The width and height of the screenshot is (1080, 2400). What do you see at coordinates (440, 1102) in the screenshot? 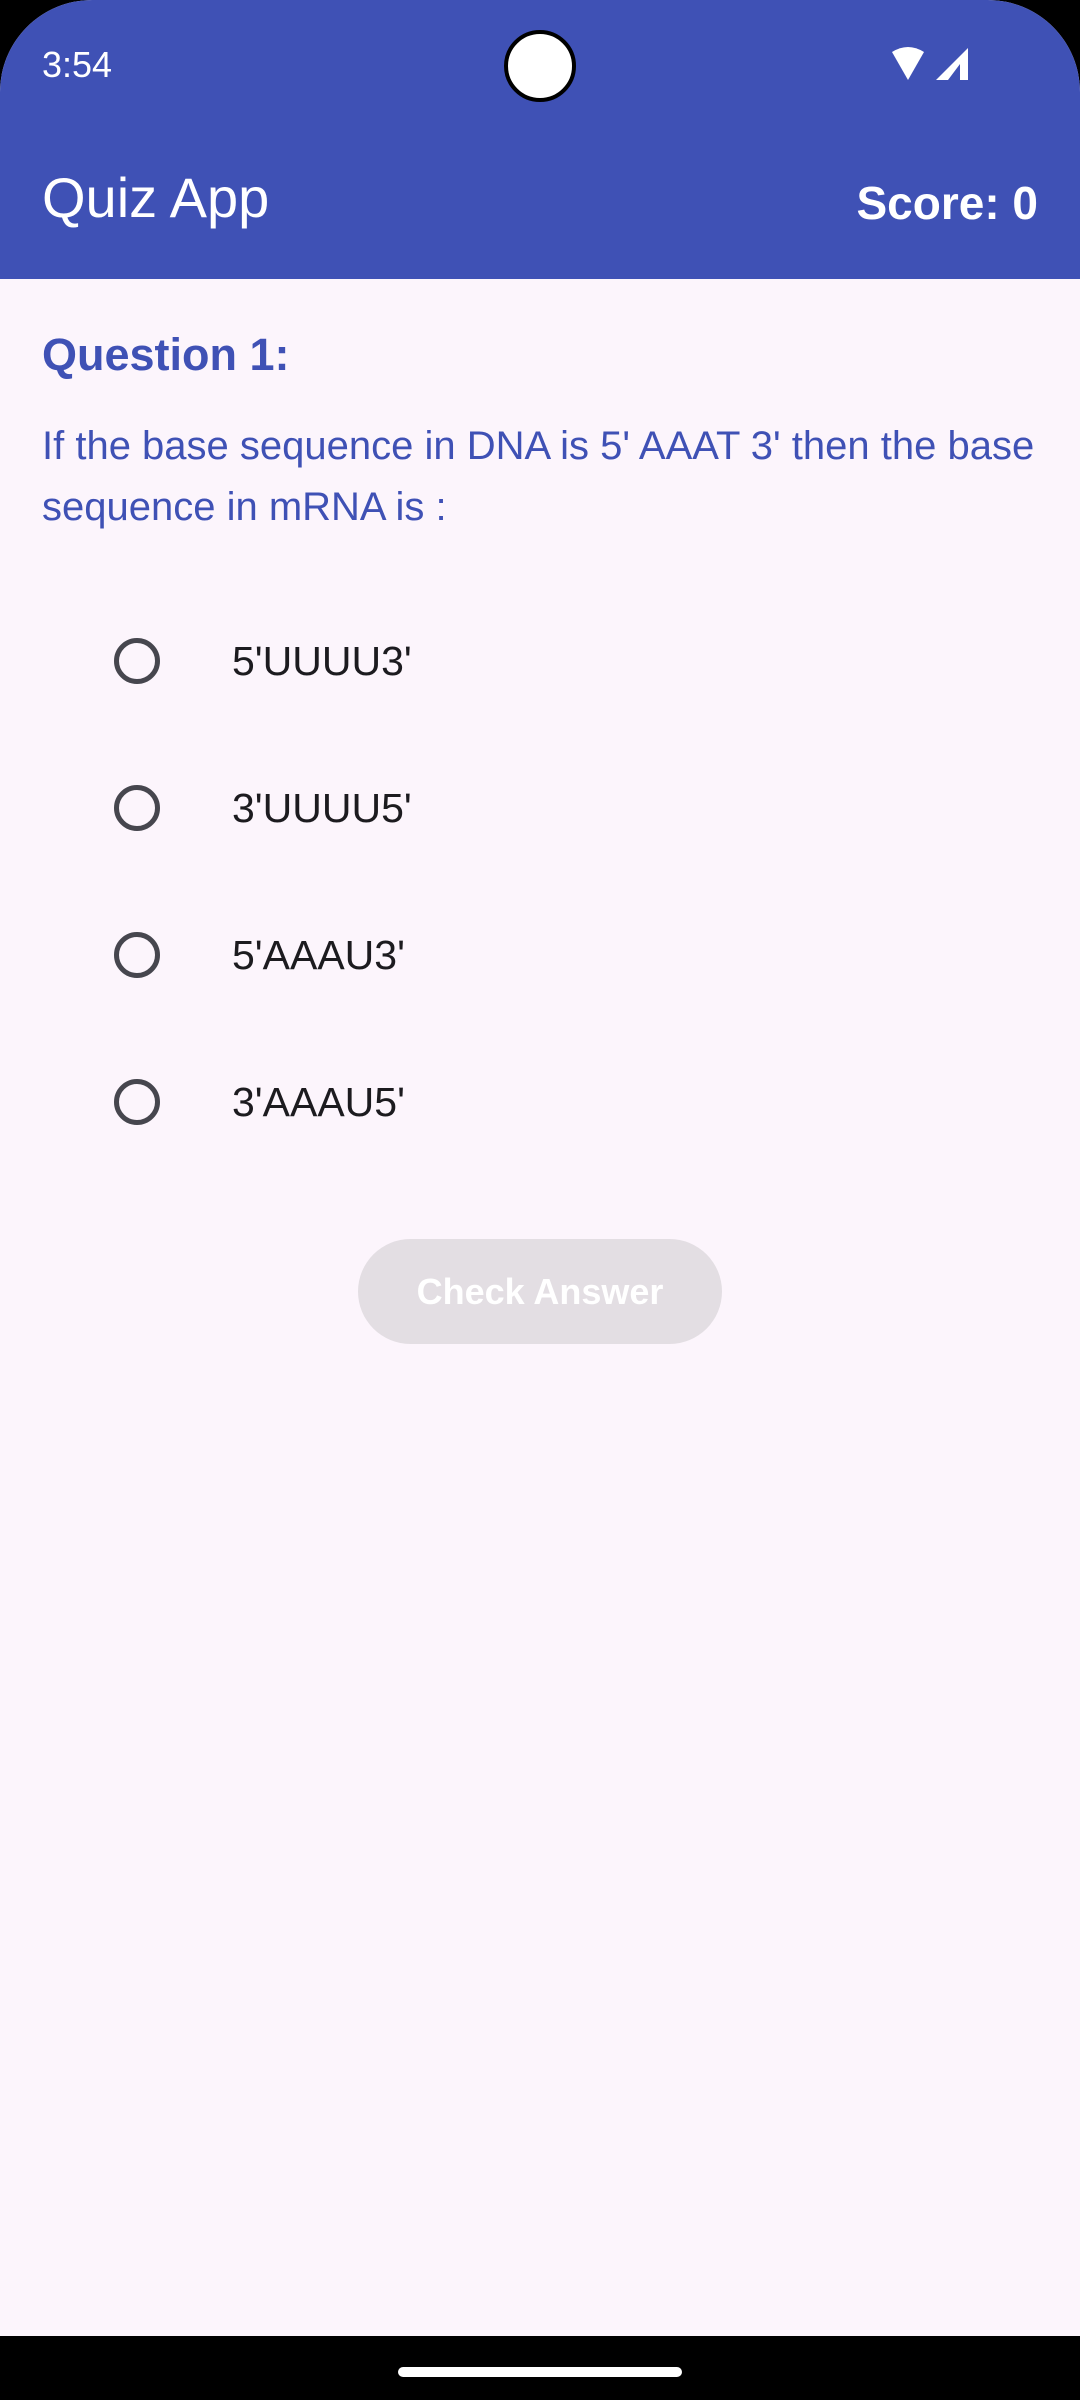
I see `option-4: 3'AAAU5'` at bounding box center [440, 1102].